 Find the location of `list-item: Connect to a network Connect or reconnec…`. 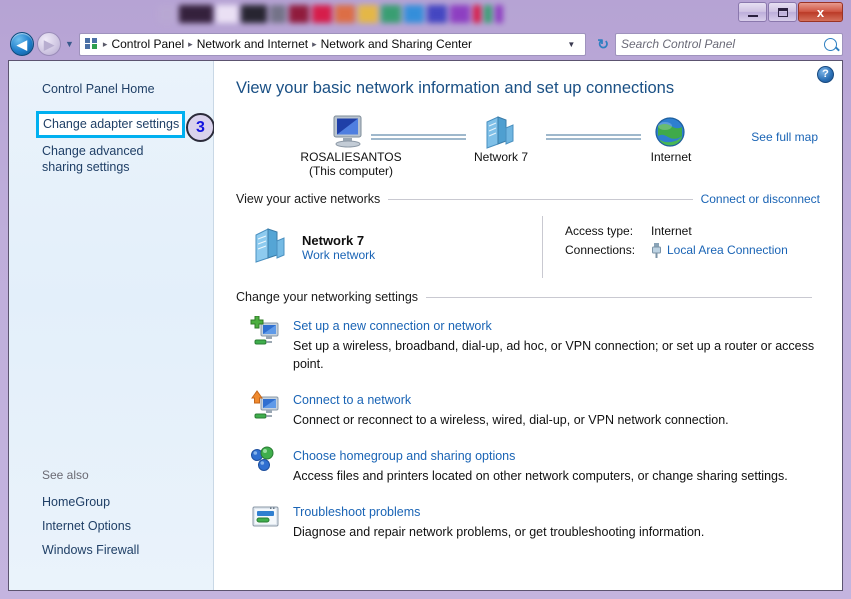

list-item: Connect to a network Connect or reconnec… is located at coordinates (528, 409).